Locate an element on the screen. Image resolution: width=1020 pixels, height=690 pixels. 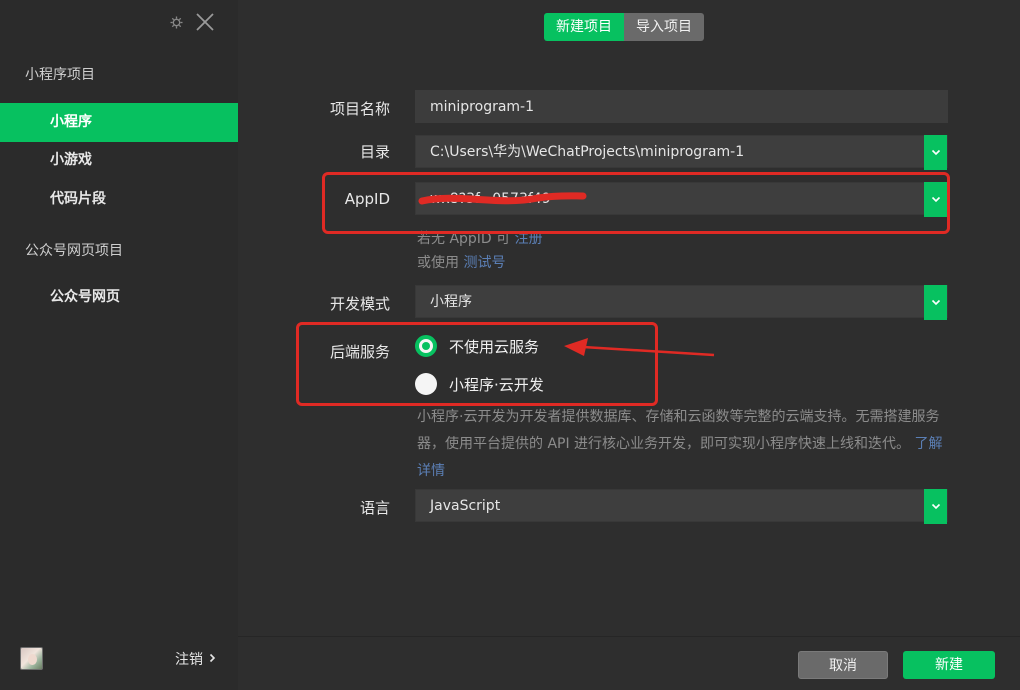
chevron-right-icon is located at coordinates (212, 659).